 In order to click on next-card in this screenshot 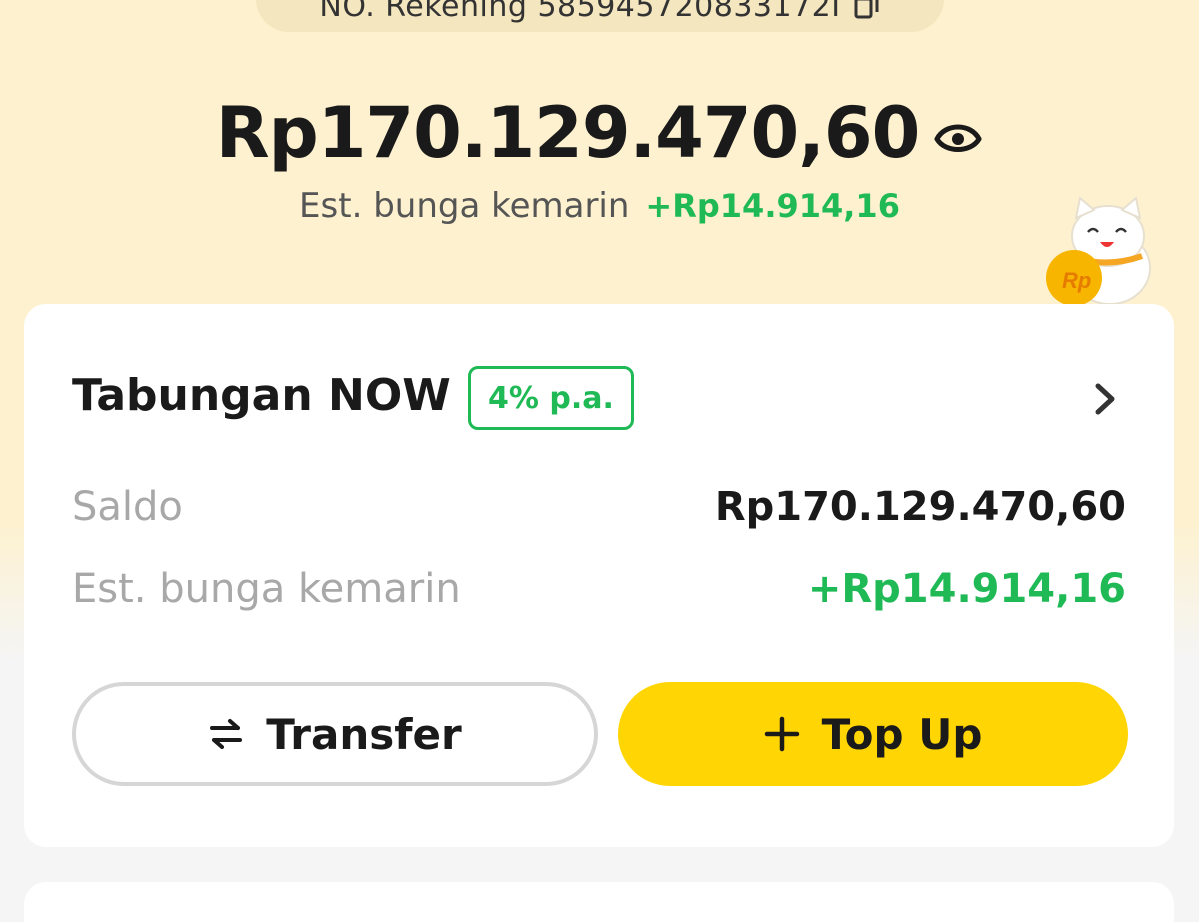, I will do `click(599, 902)`.